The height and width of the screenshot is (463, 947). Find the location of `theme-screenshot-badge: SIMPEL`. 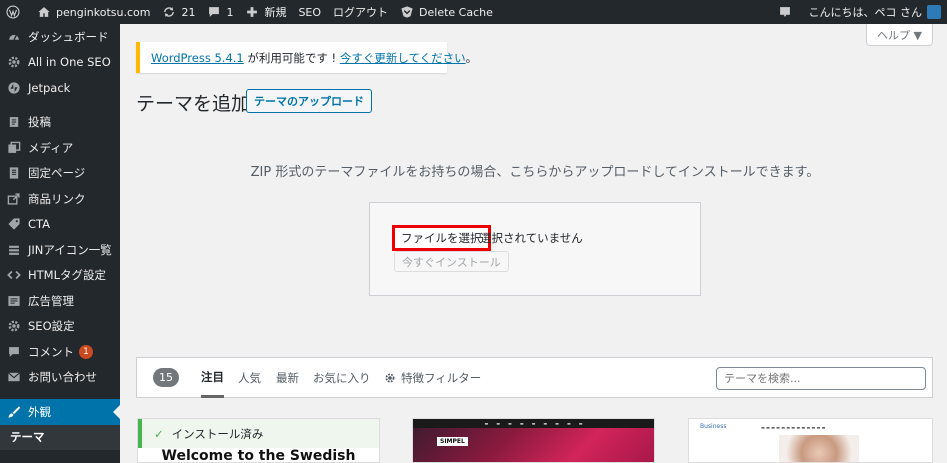

theme-screenshot-badge: SIMPEL is located at coordinates (452, 441).